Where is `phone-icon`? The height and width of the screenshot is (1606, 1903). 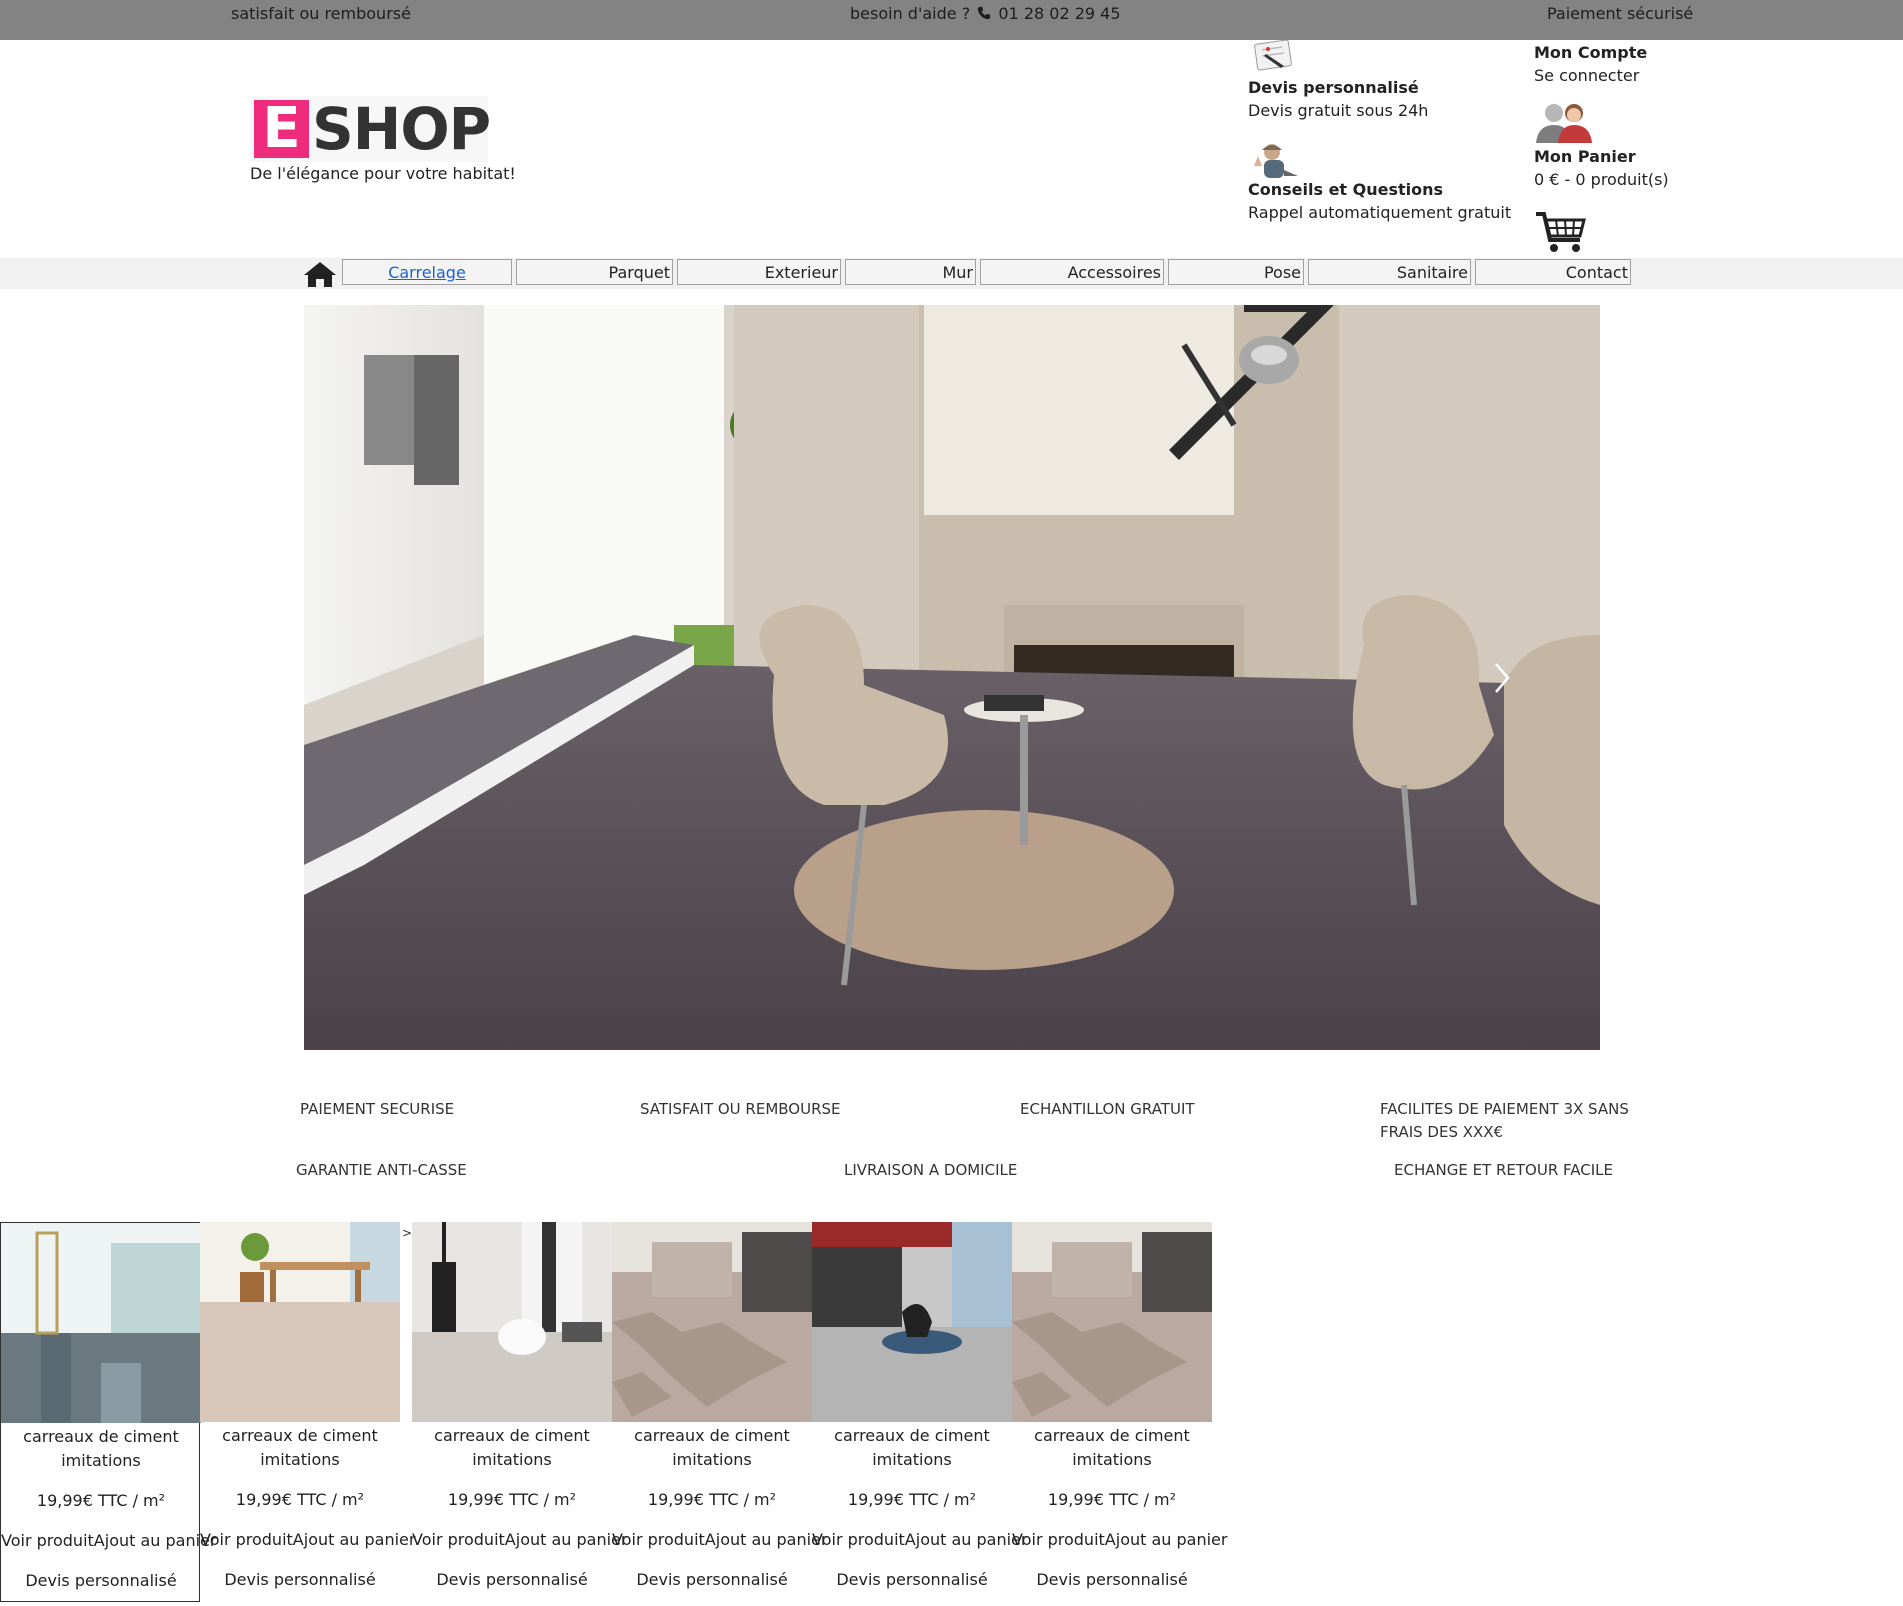
phone-icon is located at coordinates (984, 13).